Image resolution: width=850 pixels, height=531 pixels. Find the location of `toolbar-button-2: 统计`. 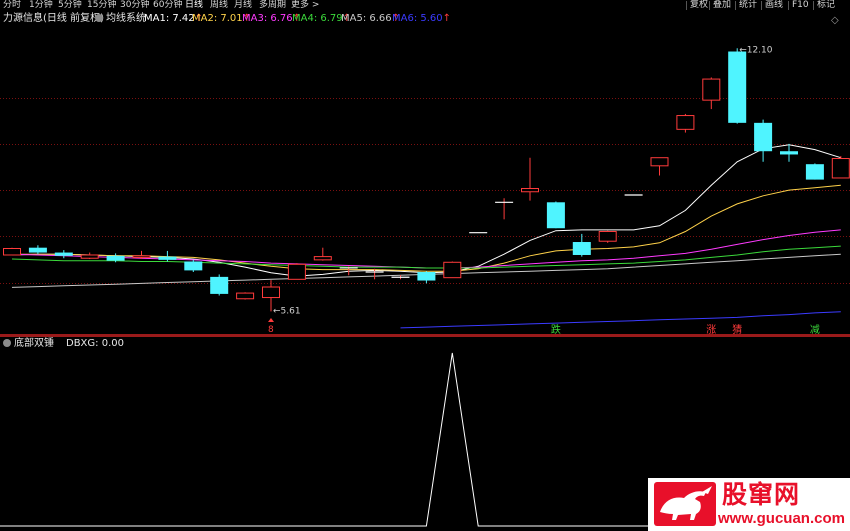

toolbar-button-2: 统计 is located at coordinates (748, 5).